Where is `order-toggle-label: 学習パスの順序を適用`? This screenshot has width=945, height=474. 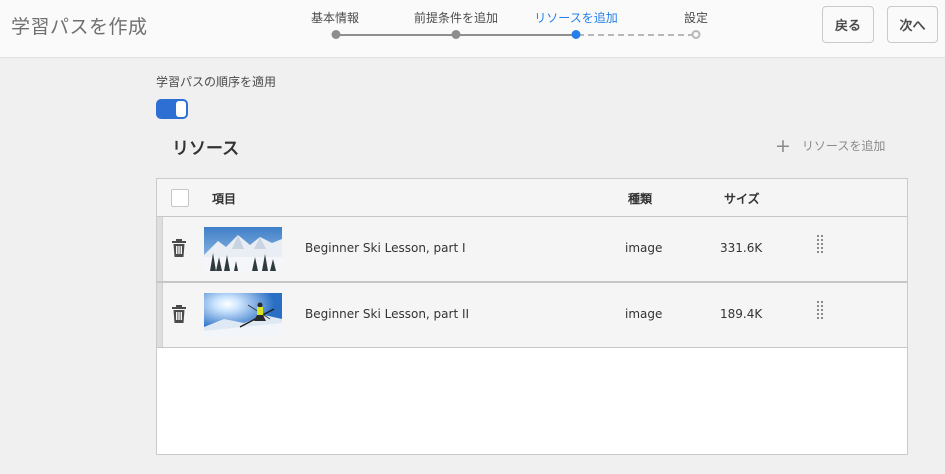
order-toggle-label: 学習パスの順序を適用 is located at coordinates (216, 82).